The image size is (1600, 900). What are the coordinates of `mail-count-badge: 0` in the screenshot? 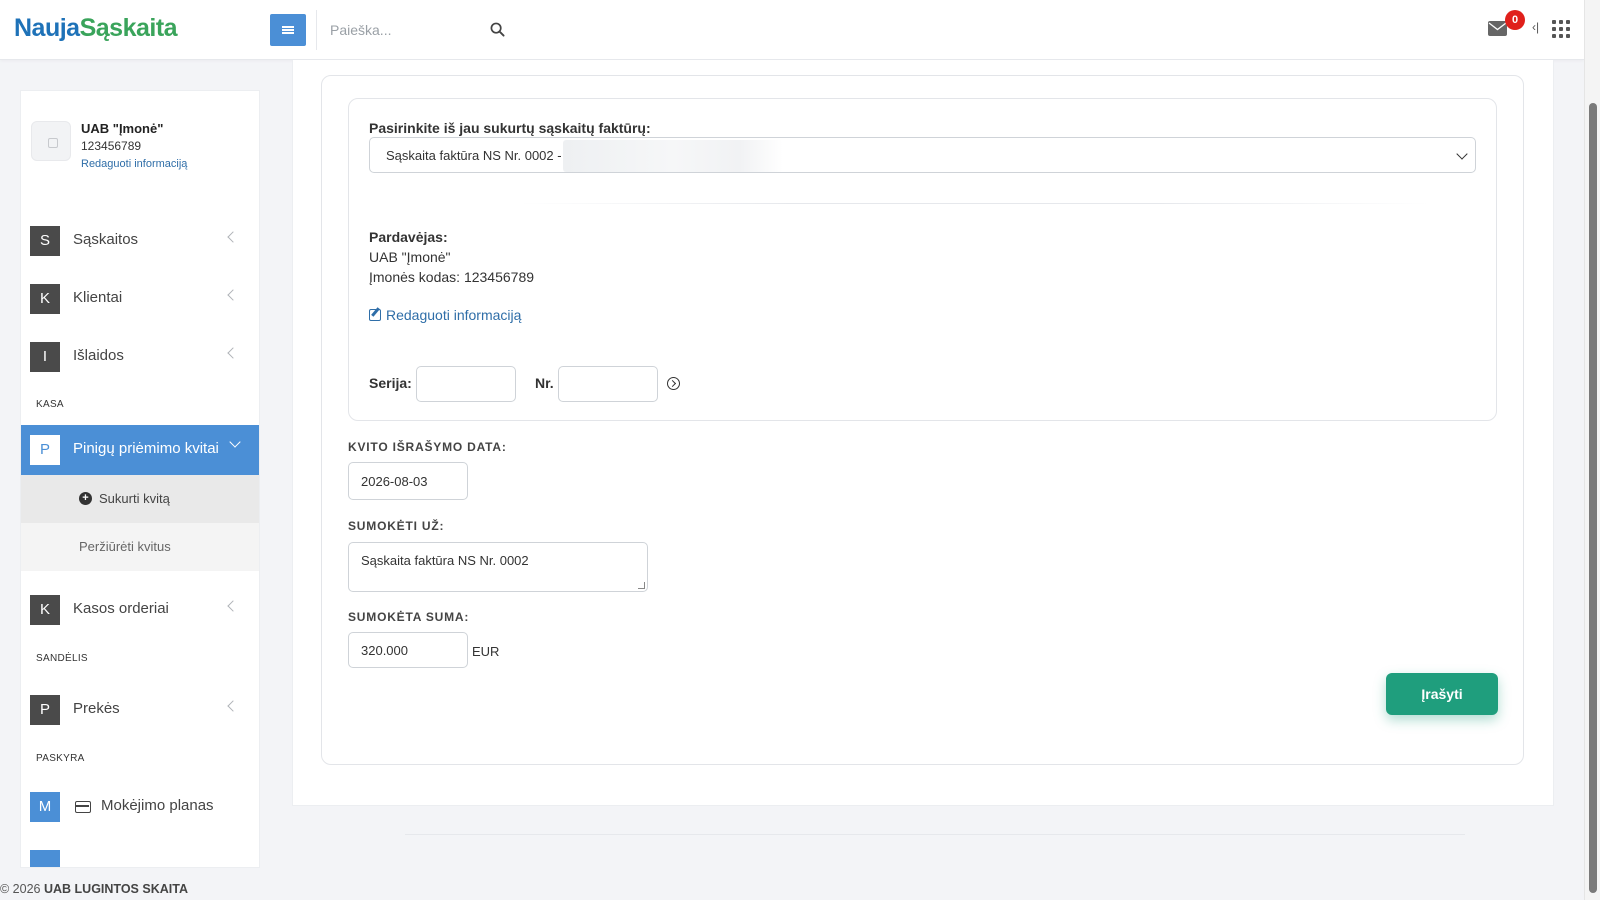 It's located at (1515, 20).